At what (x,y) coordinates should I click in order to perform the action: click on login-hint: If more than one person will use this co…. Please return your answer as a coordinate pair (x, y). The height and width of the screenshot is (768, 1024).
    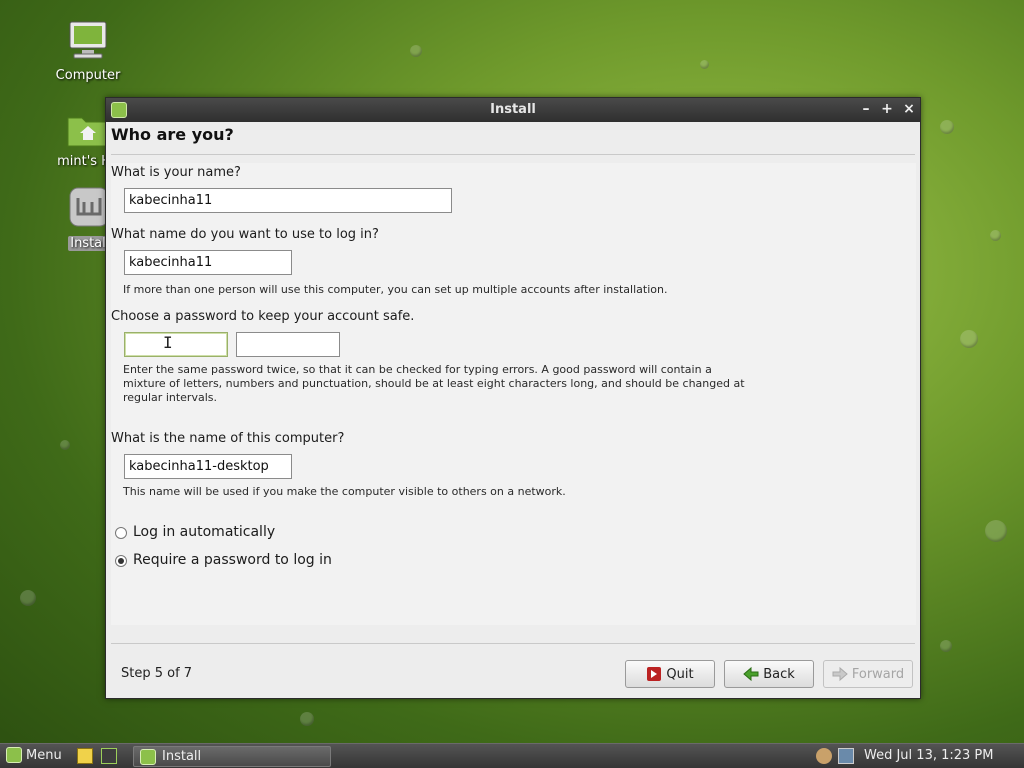
    Looking at the image, I should click on (395, 289).